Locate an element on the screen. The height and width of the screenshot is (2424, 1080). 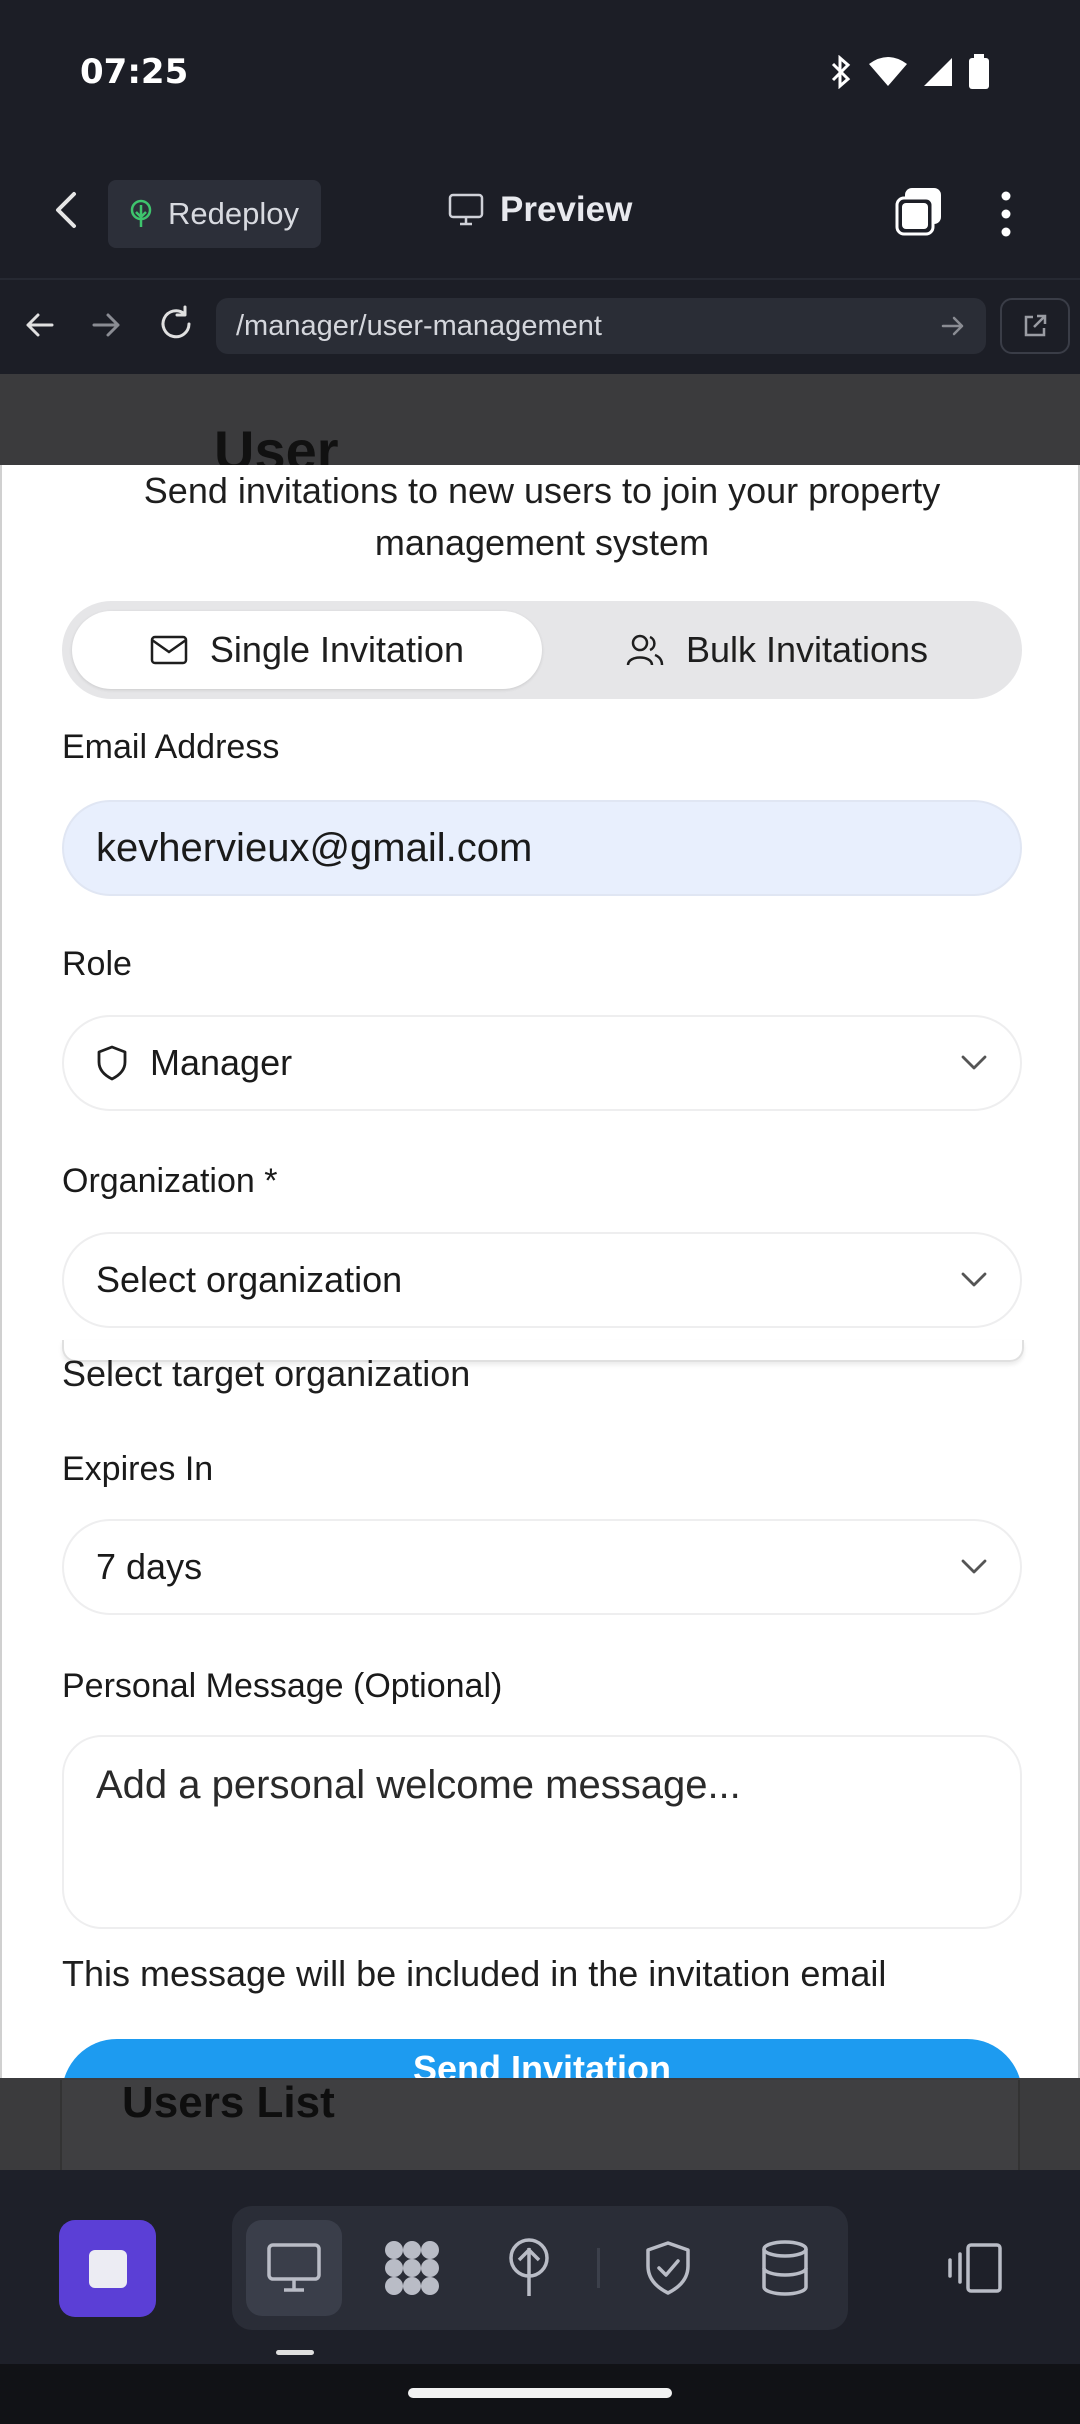
email-field: kevhervieux@gmail.com is located at coordinates (542, 848).